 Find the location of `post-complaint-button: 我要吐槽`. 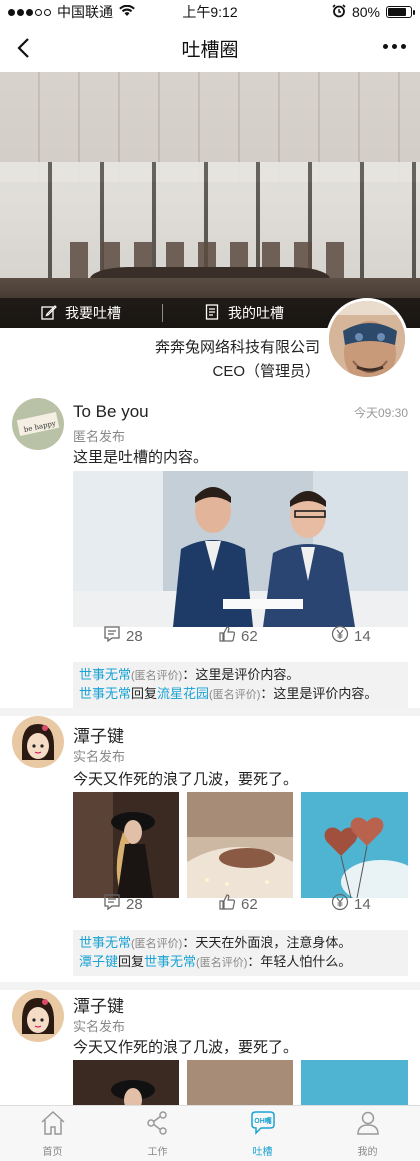

post-complaint-button: 我要吐槽 is located at coordinates (81, 313).